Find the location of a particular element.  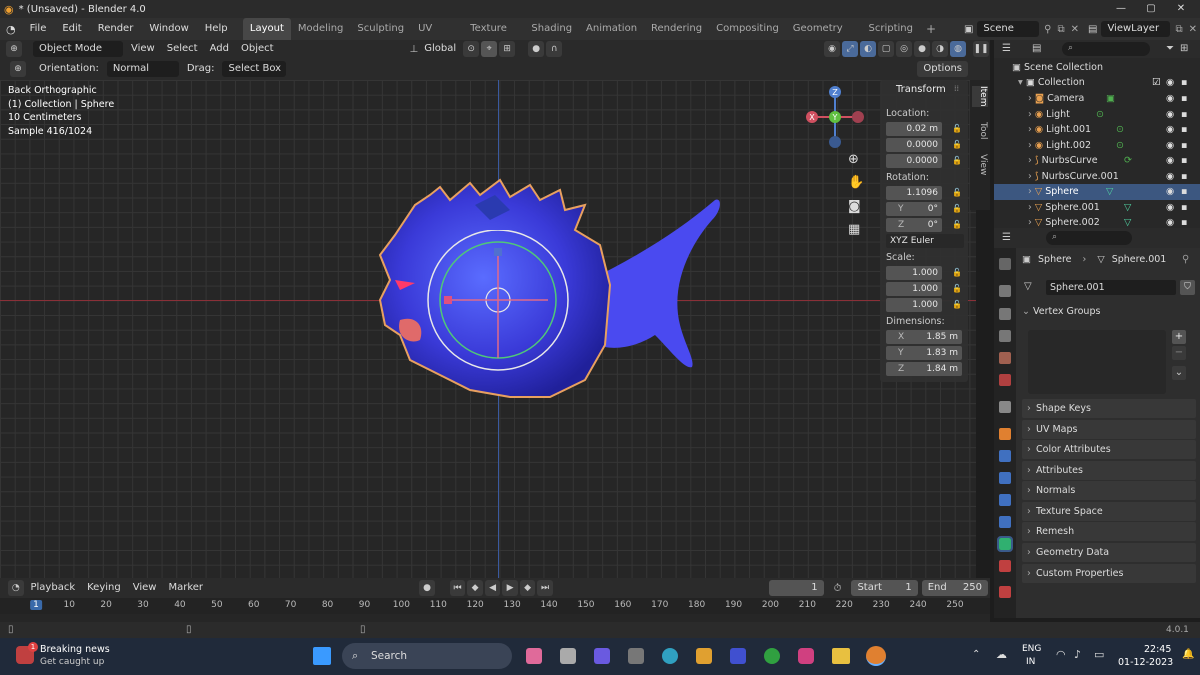

modifier-tab-icon is located at coordinates (1005, 456).